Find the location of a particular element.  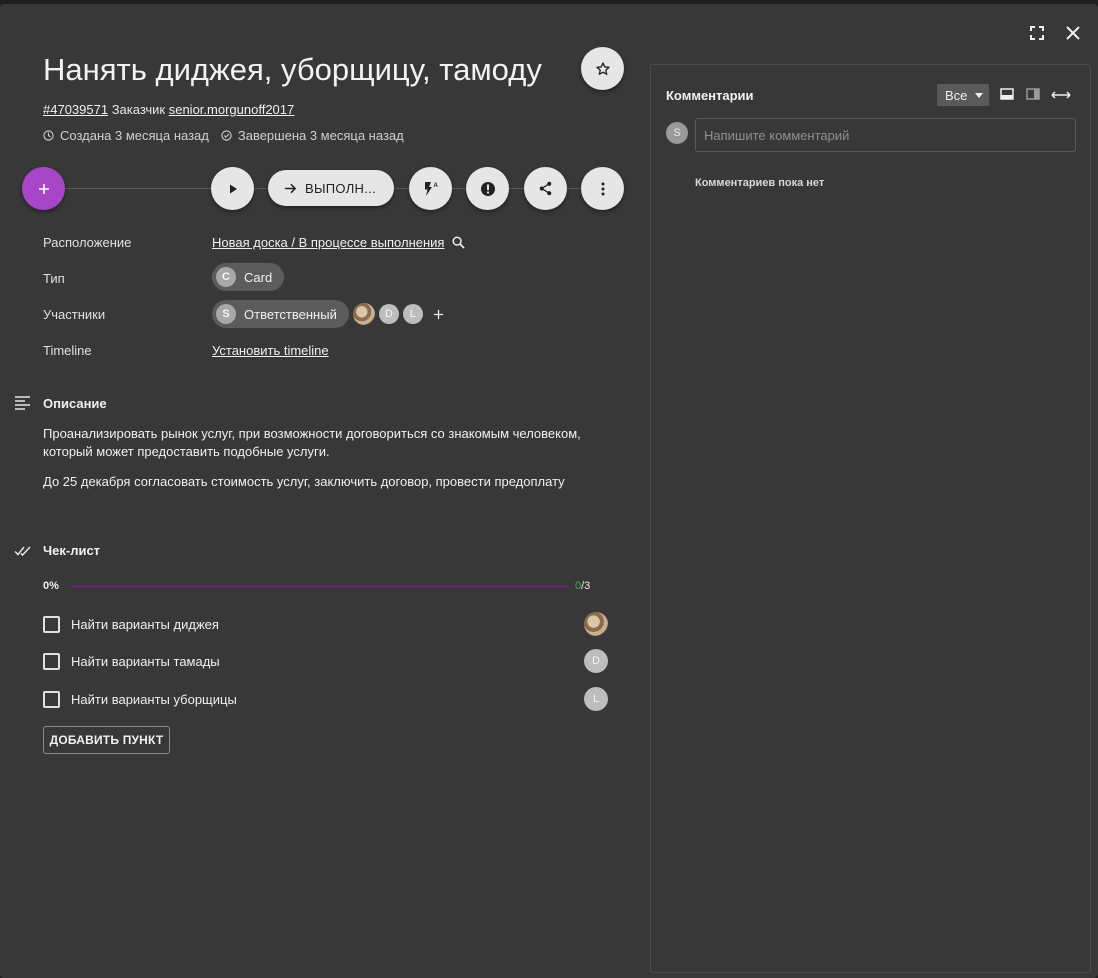

responsible-chip: S Ответственный is located at coordinates (280, 314).